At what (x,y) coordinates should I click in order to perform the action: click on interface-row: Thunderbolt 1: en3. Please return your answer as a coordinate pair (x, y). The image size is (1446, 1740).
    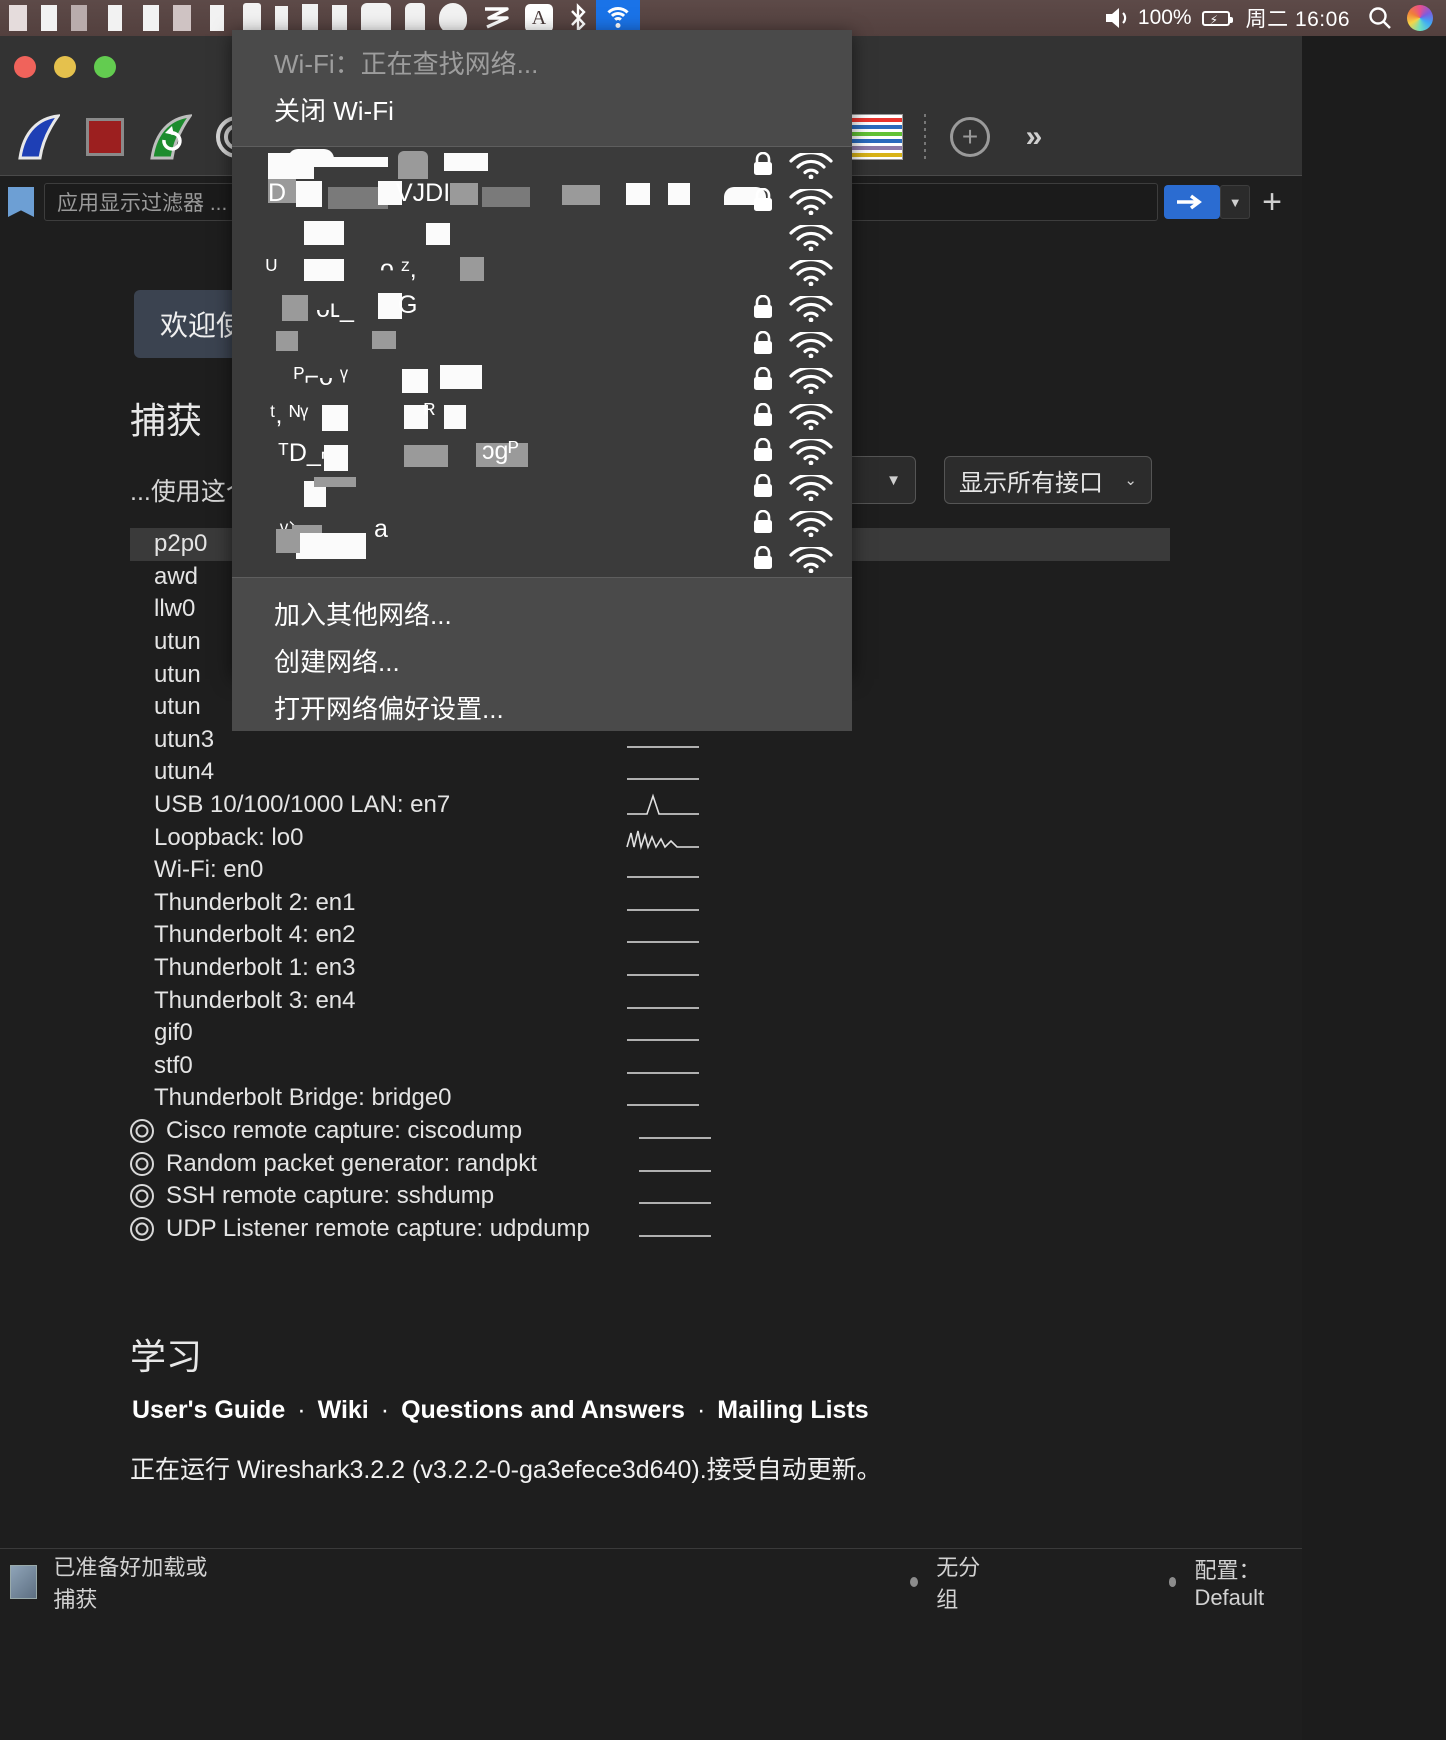
    Looking at the image, I should click on (650, 968).